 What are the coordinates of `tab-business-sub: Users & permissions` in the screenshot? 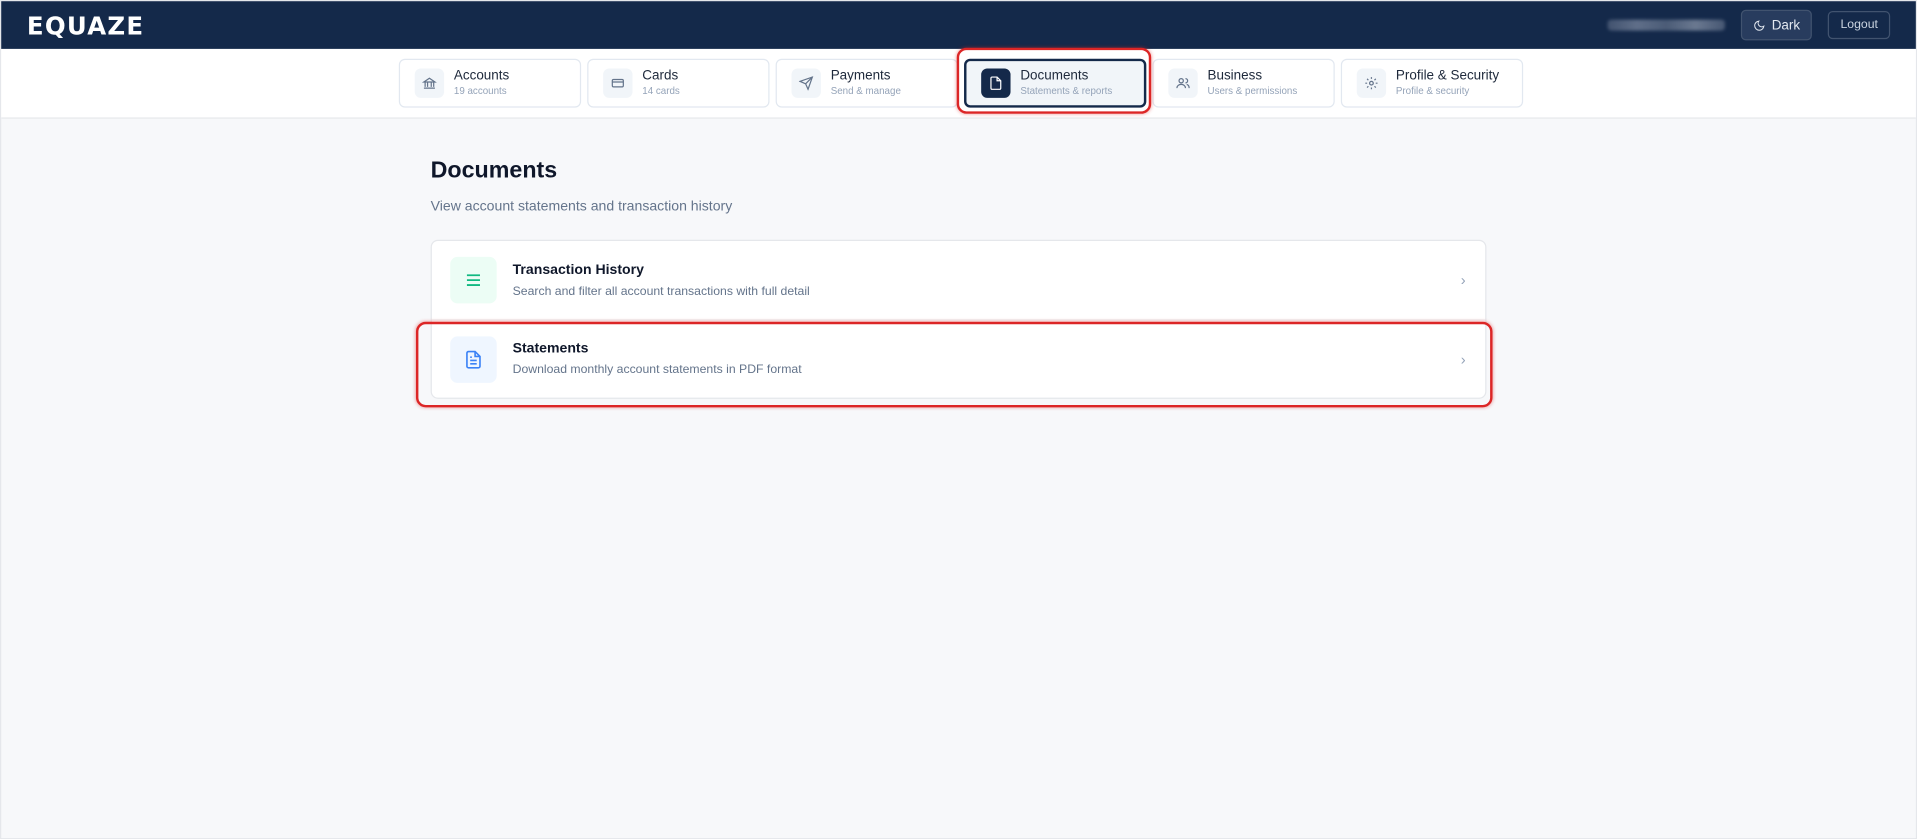 It's located at (1252, 91).